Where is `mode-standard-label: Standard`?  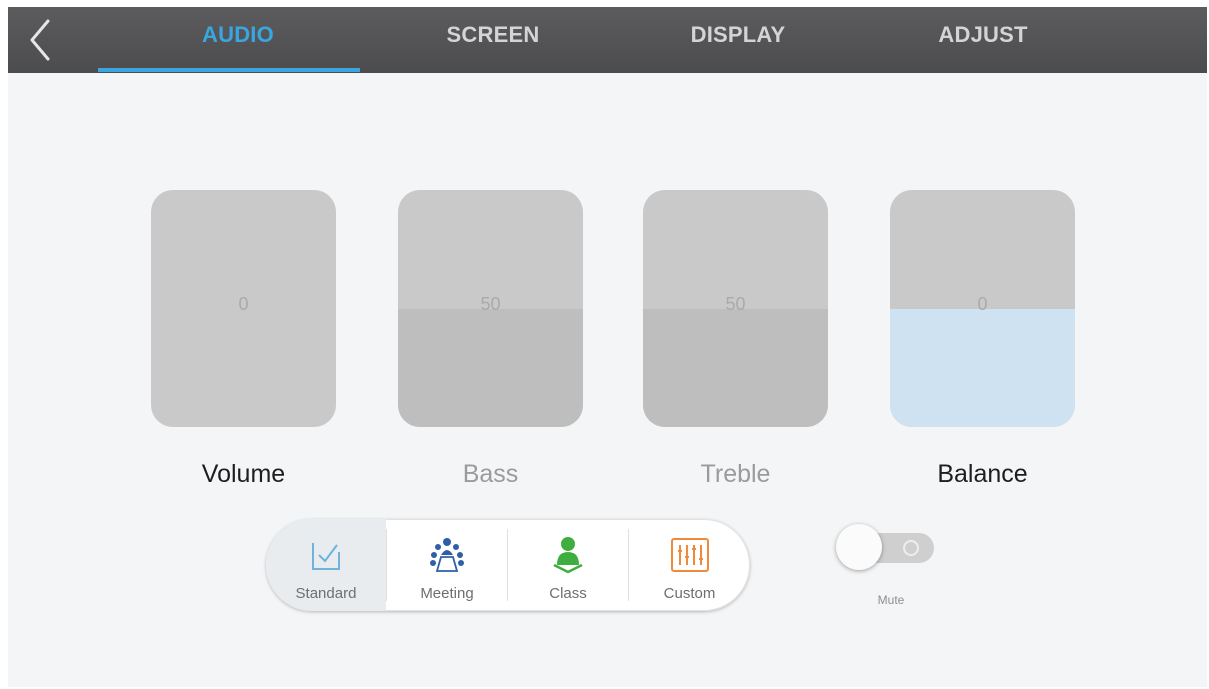
mode-standard-label: Standard is located at coordinates (326, 593).